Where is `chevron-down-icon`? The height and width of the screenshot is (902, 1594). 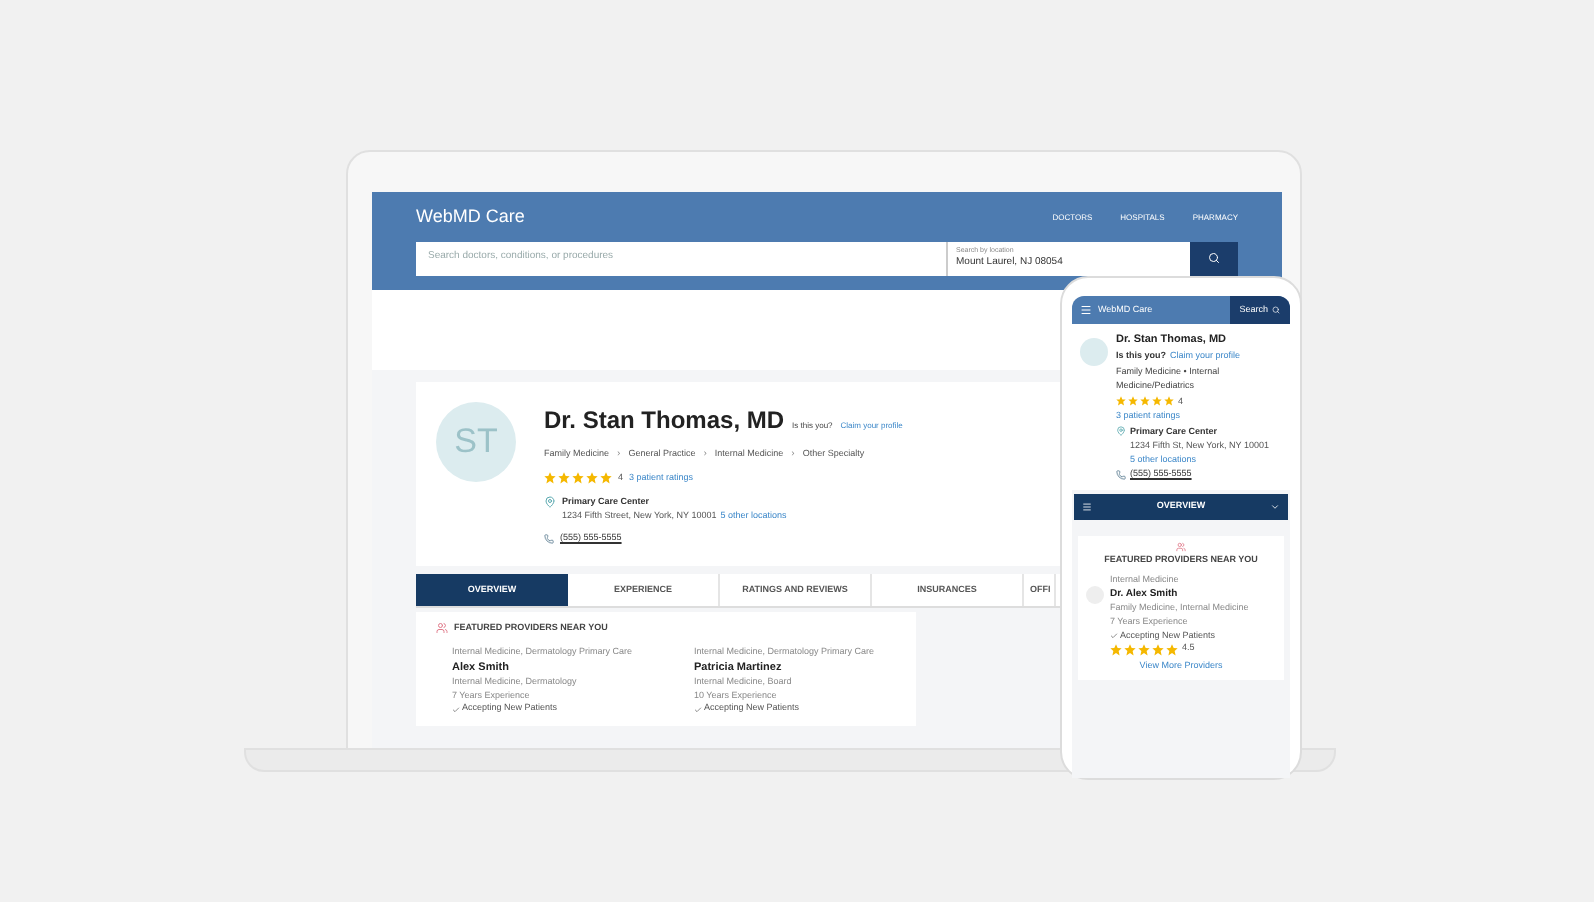
chevron-down-icon is located at coordinates (1275, 507).